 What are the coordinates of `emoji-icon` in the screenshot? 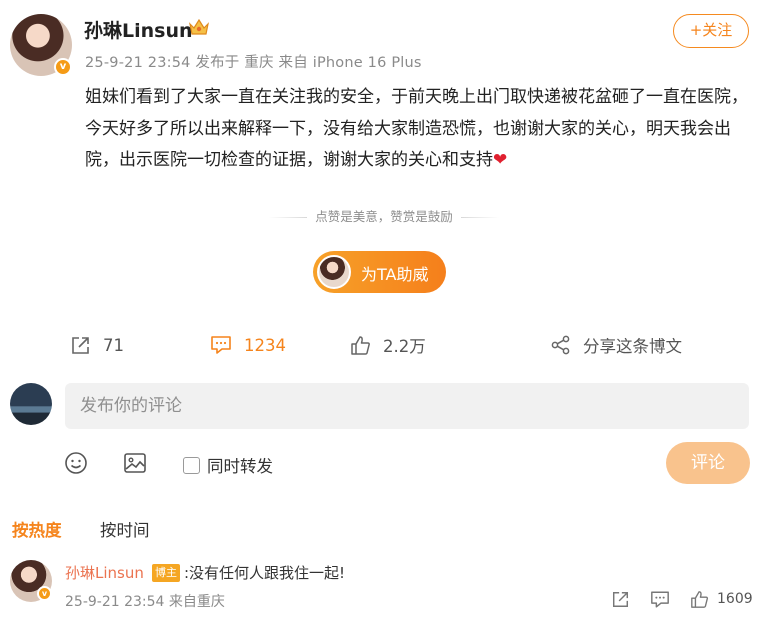 It's located at (76, 463).